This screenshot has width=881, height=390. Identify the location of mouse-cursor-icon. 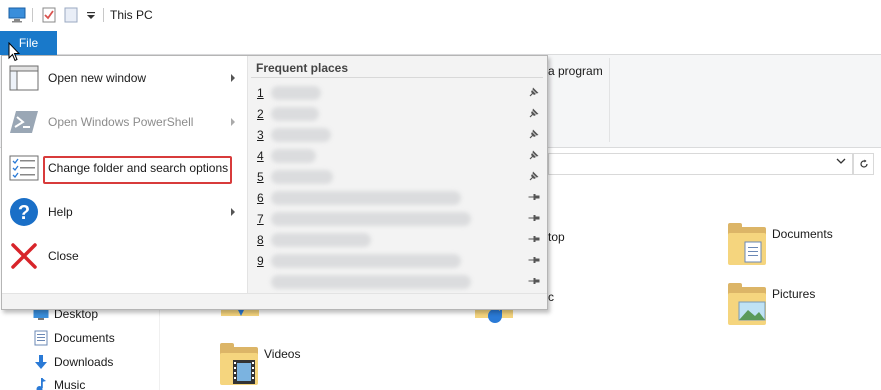
(14, 52).